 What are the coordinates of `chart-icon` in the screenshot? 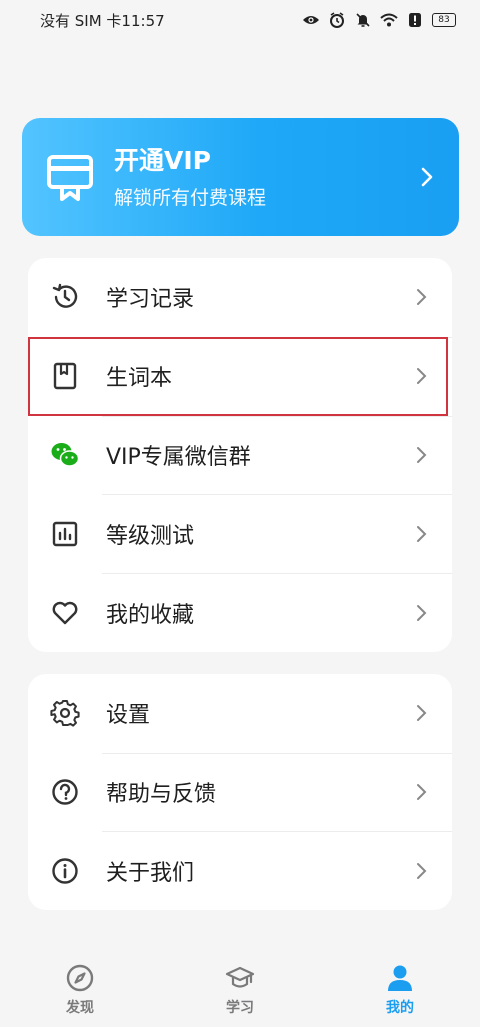 It's located at (65, 534).